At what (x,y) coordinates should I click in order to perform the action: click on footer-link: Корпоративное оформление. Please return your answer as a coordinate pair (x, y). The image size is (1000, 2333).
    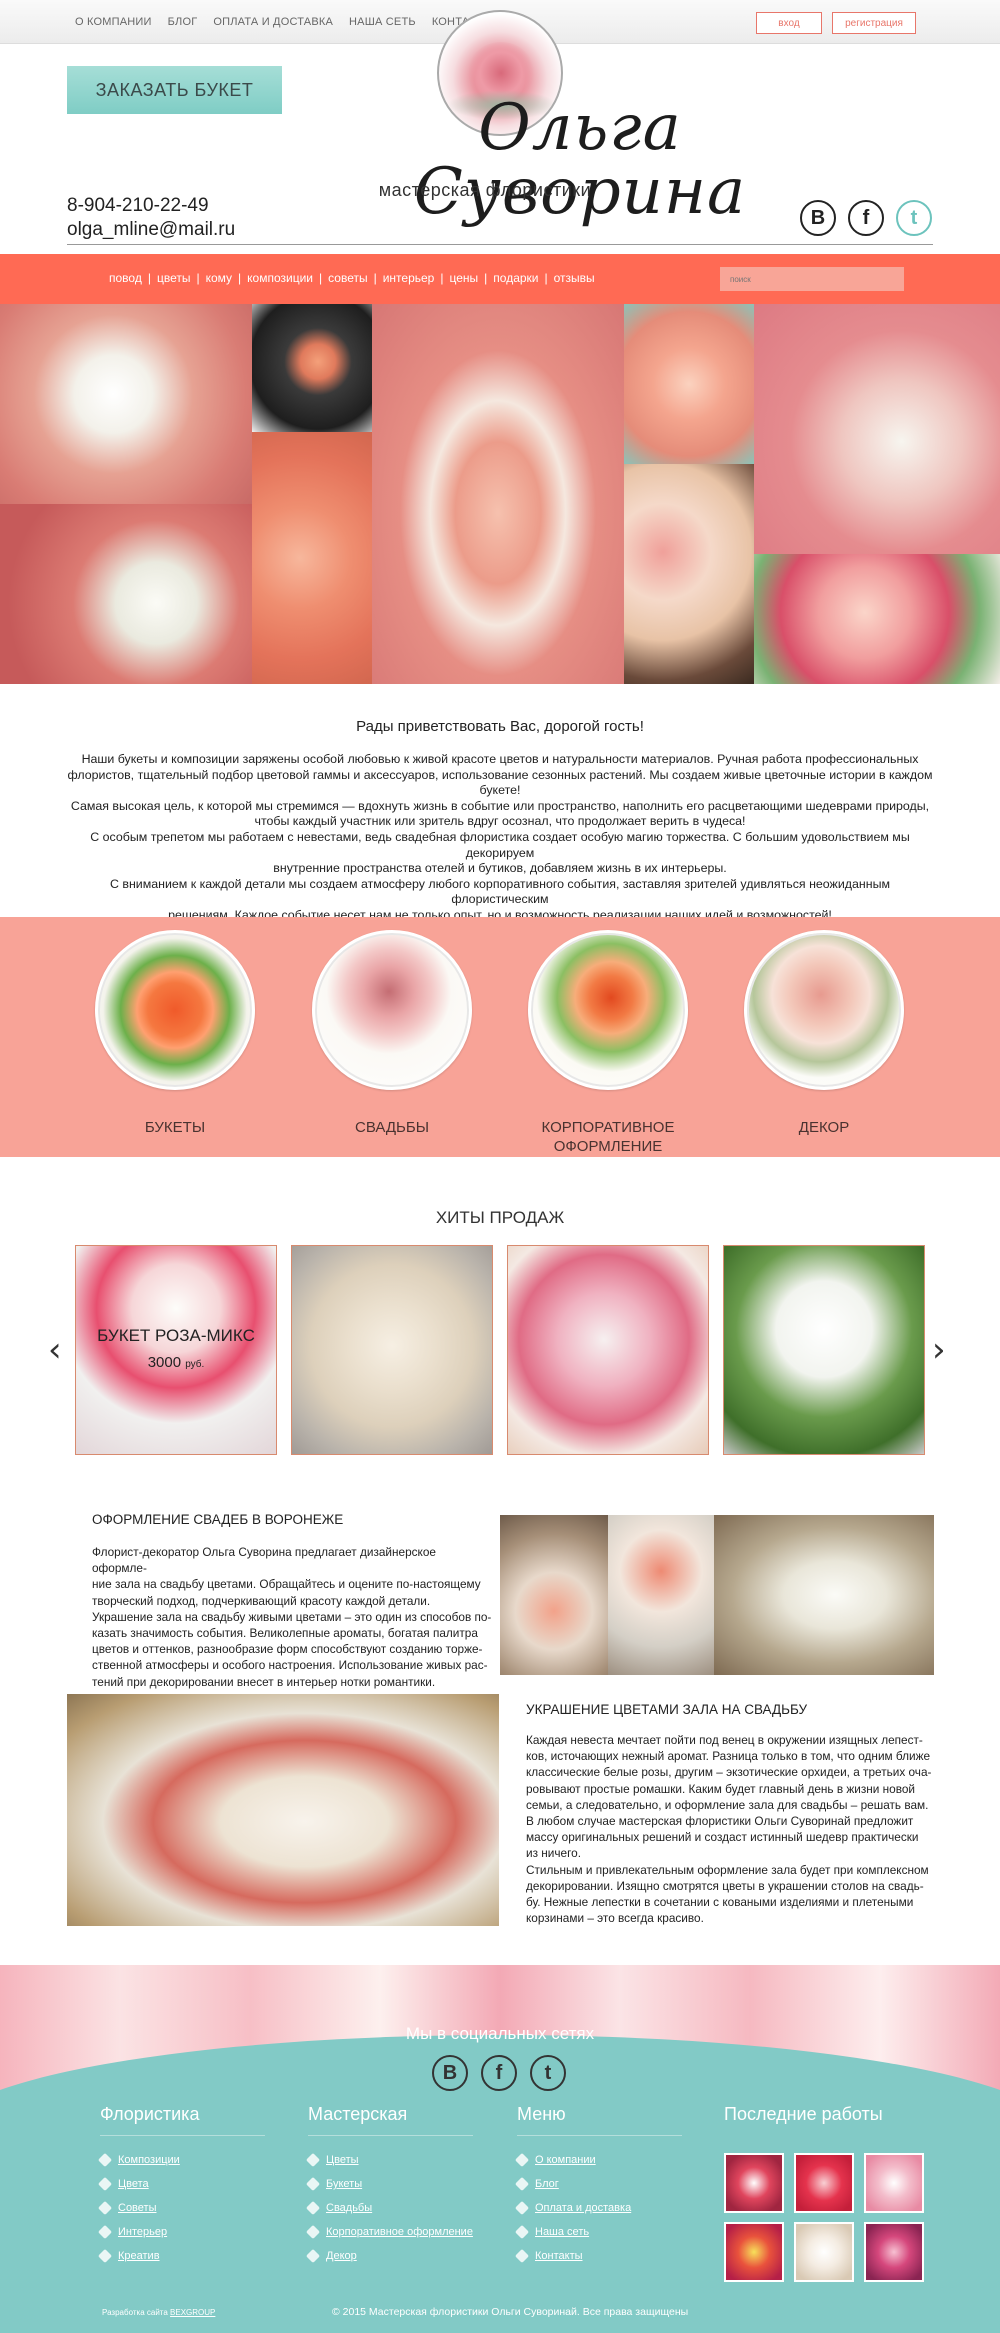
    Looking at the image, I should click on (399, 2232).